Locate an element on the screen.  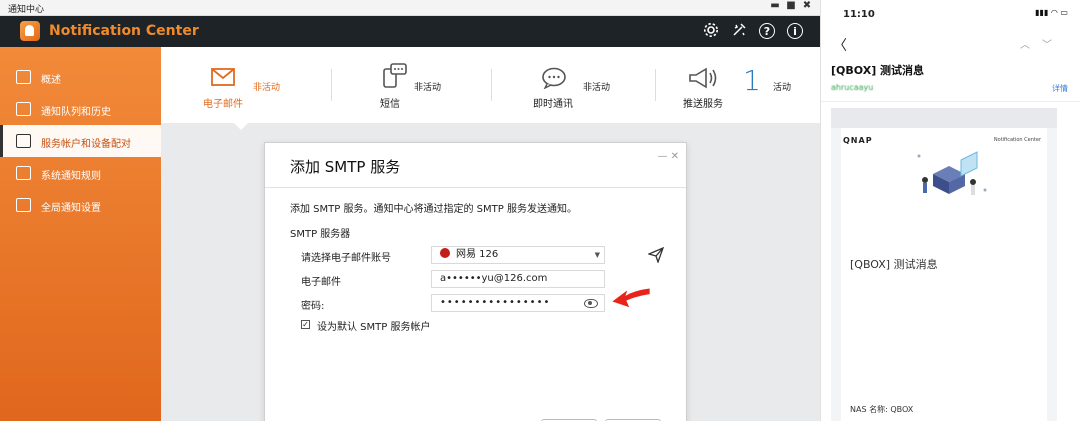
password-field: •••••••••••••••• is located at coordinates (518, 303).